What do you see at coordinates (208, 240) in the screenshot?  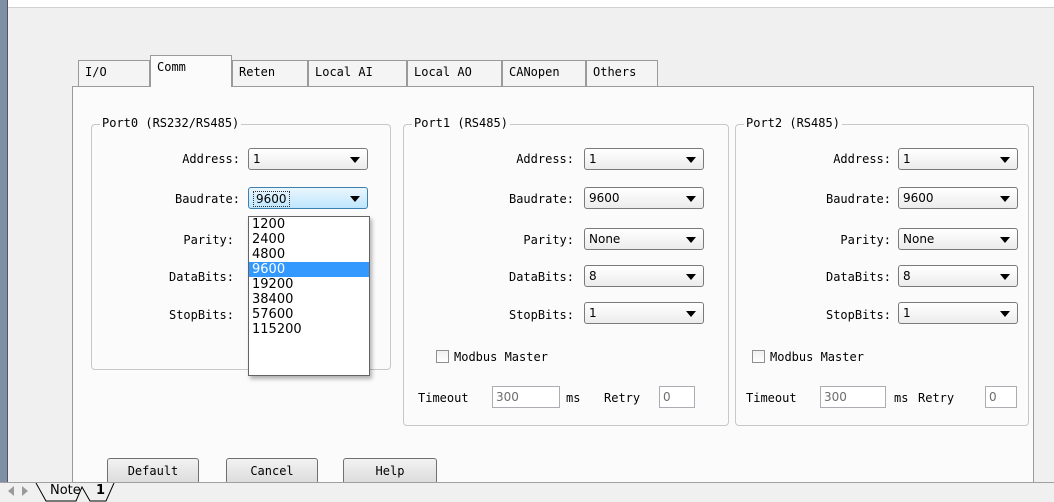 I see `port0-parity-label: Parity:` at bounding box center [208, 240].